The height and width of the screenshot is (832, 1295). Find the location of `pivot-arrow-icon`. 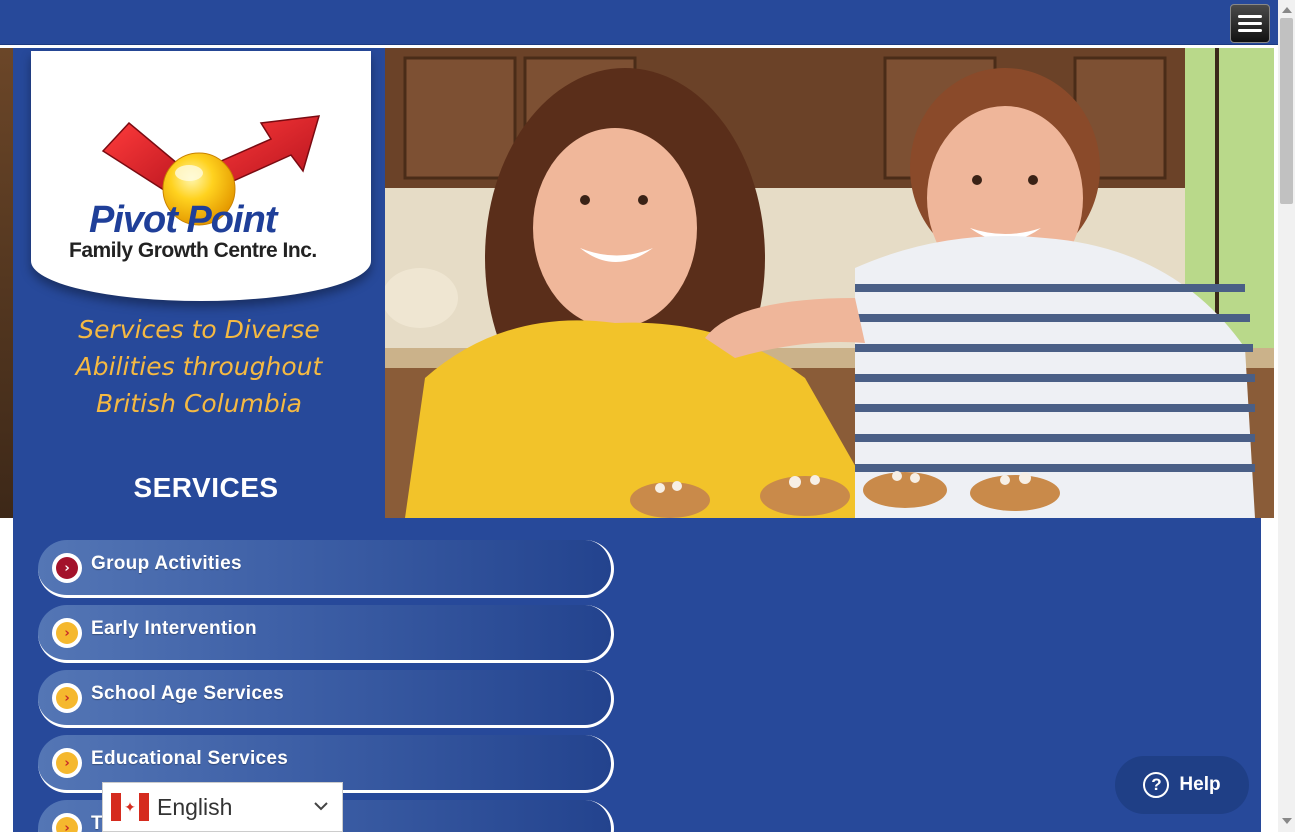

pivot-arrow-icon is located at coordinates (211, 170).